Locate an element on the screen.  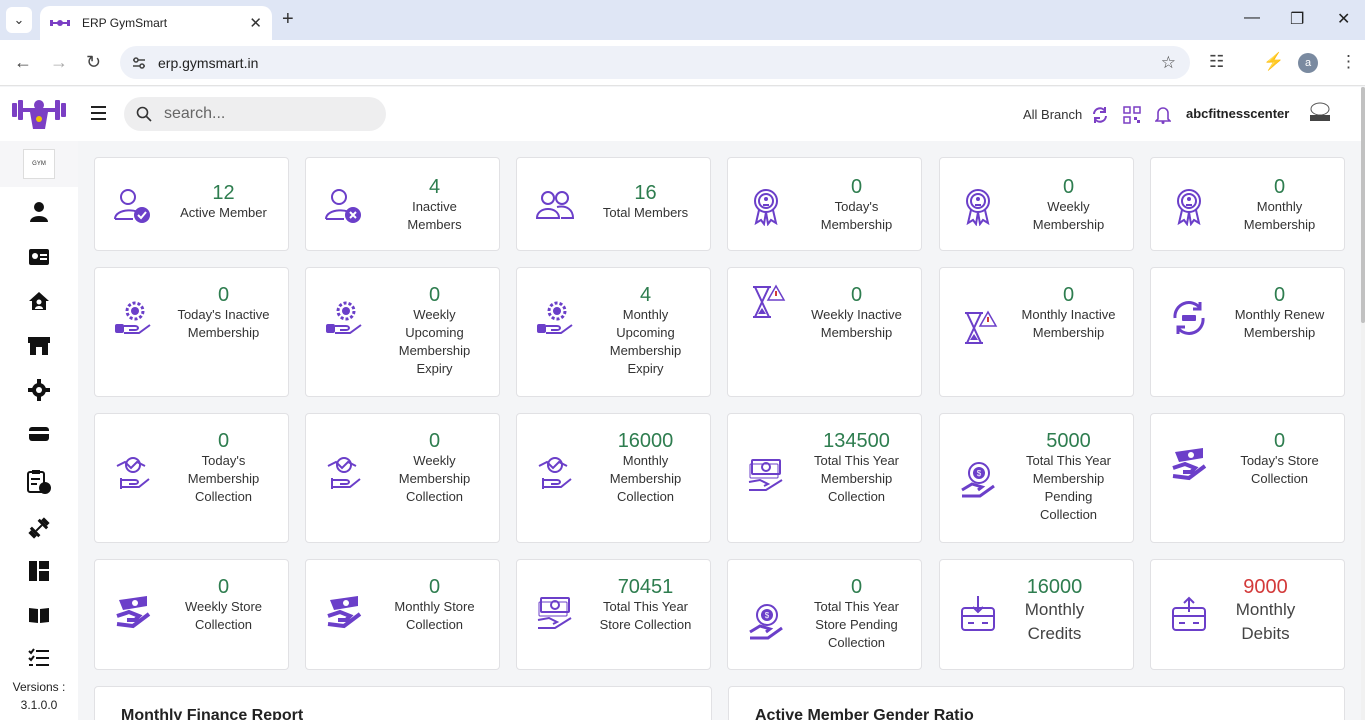
stat-card: 0 Today's Inactive Membership is located at coordinates (191, 332).